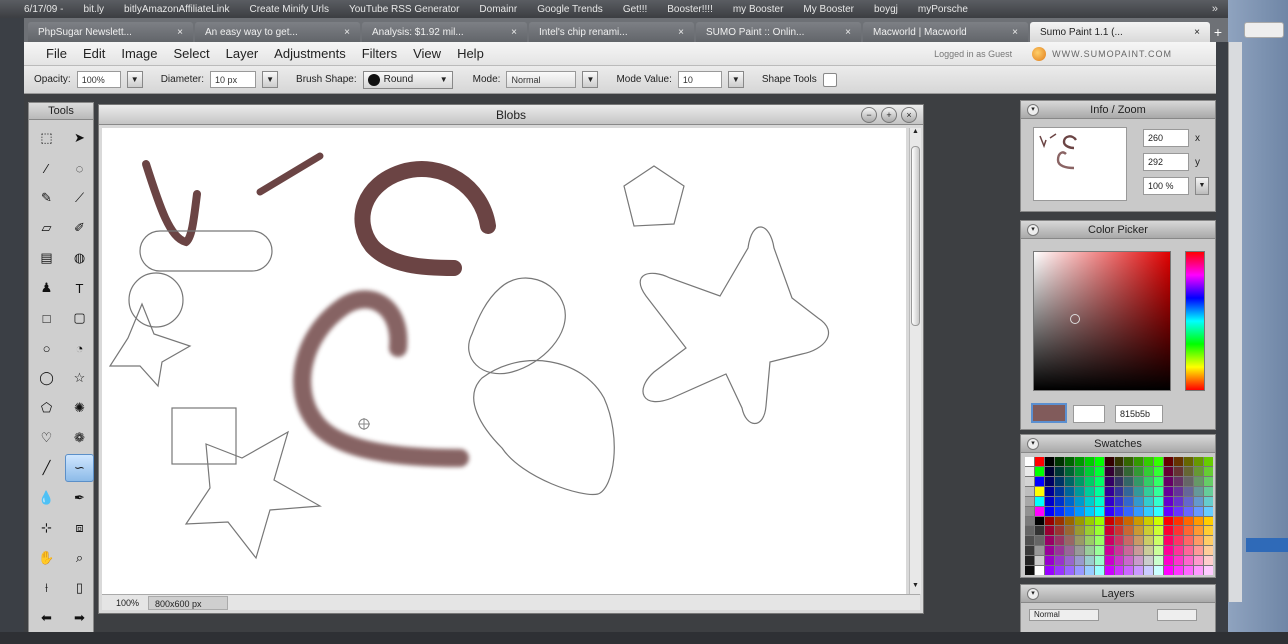 Image resolution: width=1288 pixels, height=644 pixels. Describe the element at coordinates (758, 9) in the screenshot. I see `bookmark-item: my Booster` at that location.